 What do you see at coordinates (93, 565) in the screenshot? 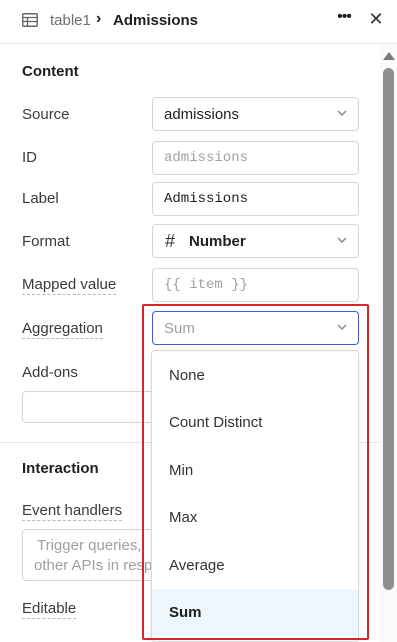
I see `event-handlers-placeholder-line2: other APIs in resp` at bounding box center [93, 565].